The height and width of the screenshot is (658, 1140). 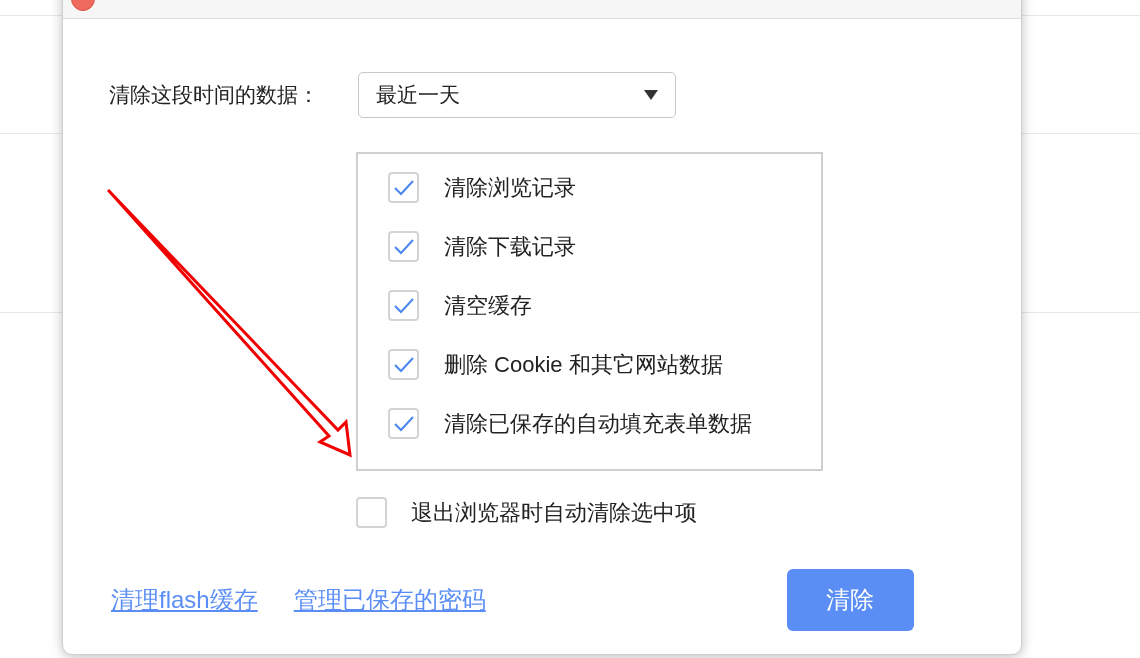 What do you see at coordinates (510, 247) in the screenshot?
I see `option-label: 清除下载记录` at bounding box center [510, 247].